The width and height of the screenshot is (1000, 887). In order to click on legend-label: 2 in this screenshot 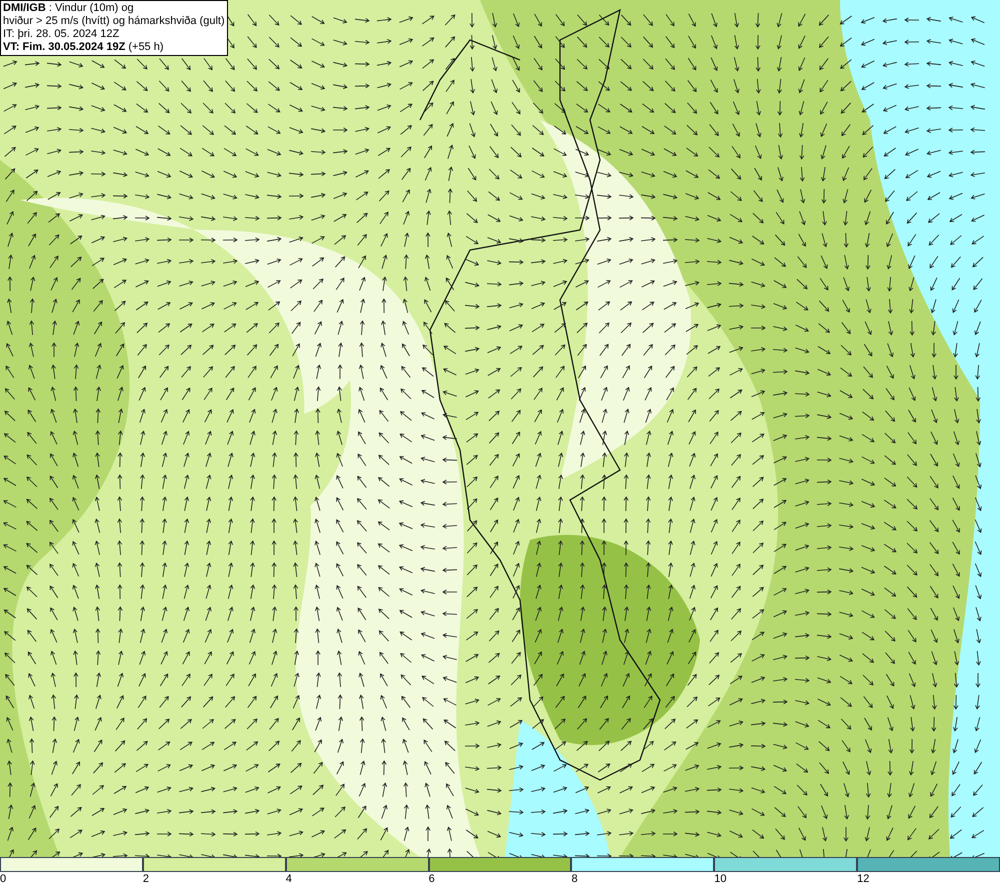, I will do `click(145, 879)`.